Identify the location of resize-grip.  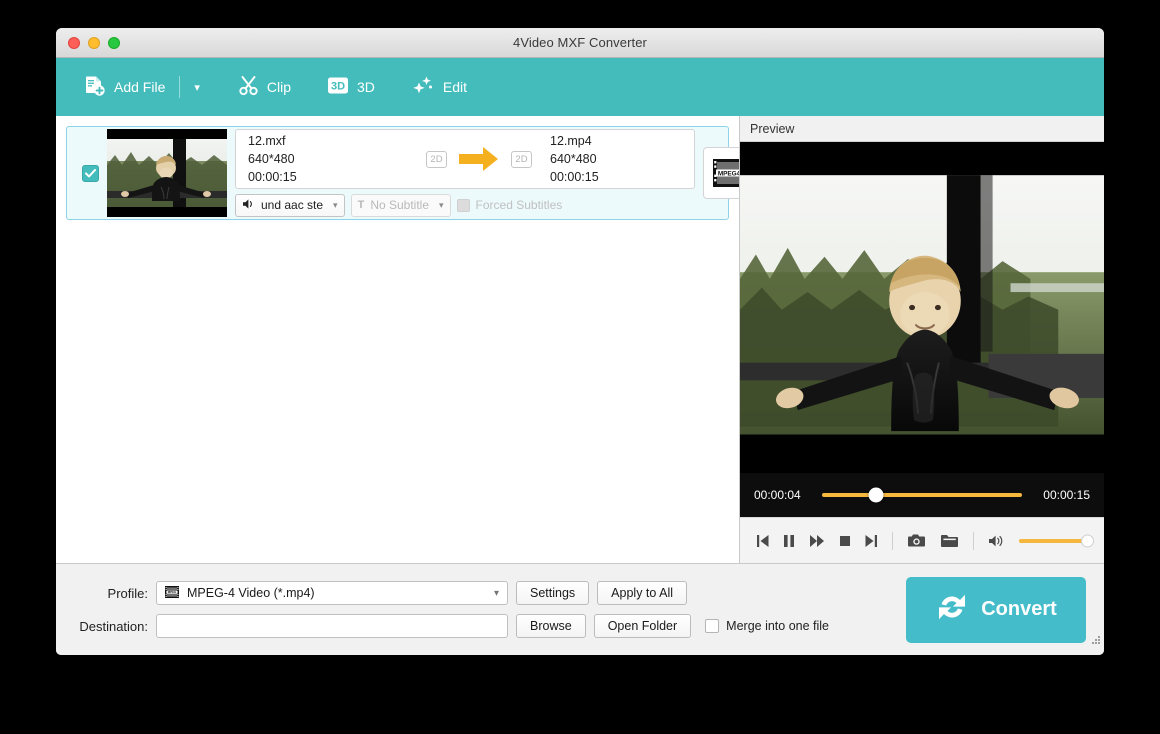
(1094, 643).